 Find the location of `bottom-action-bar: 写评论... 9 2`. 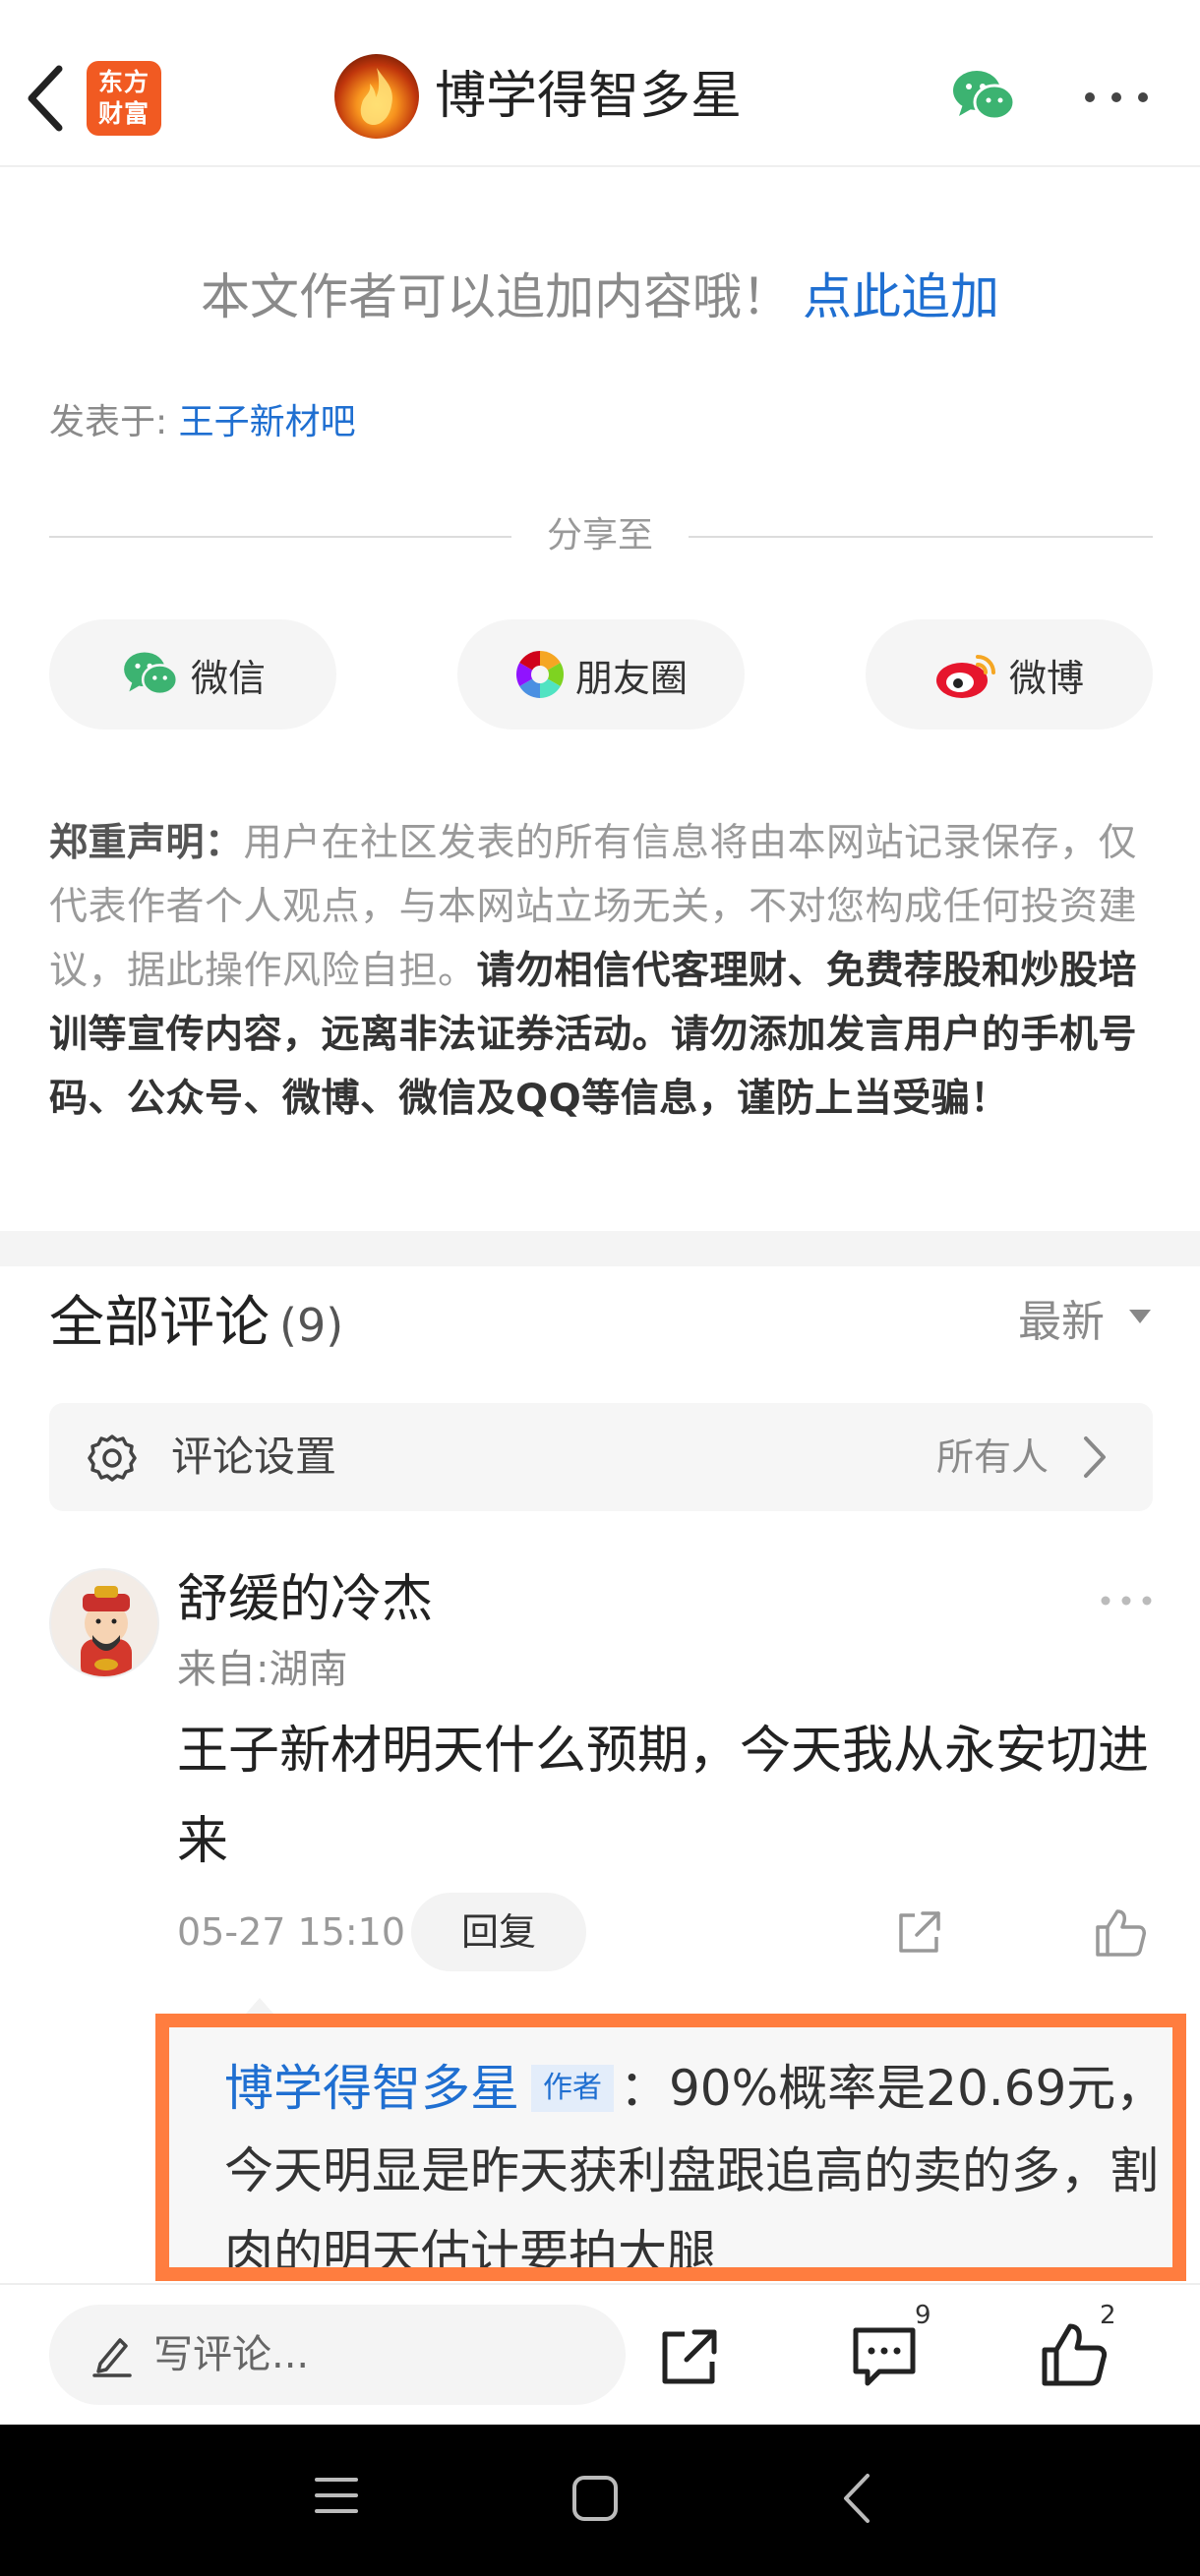

bottom-action-bar: 写评论... 9 2 is located at coordinates (600, 2354).